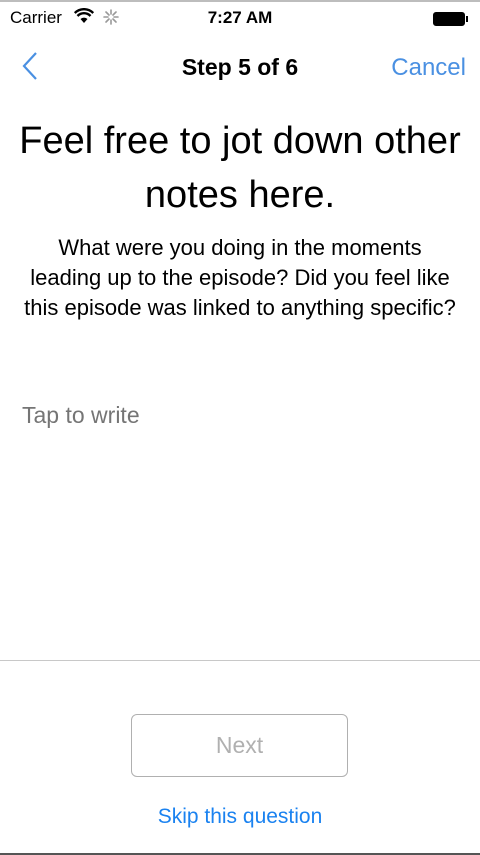  I want to click on status-bar: Carrier 7:27 AM, so click(240, 19).